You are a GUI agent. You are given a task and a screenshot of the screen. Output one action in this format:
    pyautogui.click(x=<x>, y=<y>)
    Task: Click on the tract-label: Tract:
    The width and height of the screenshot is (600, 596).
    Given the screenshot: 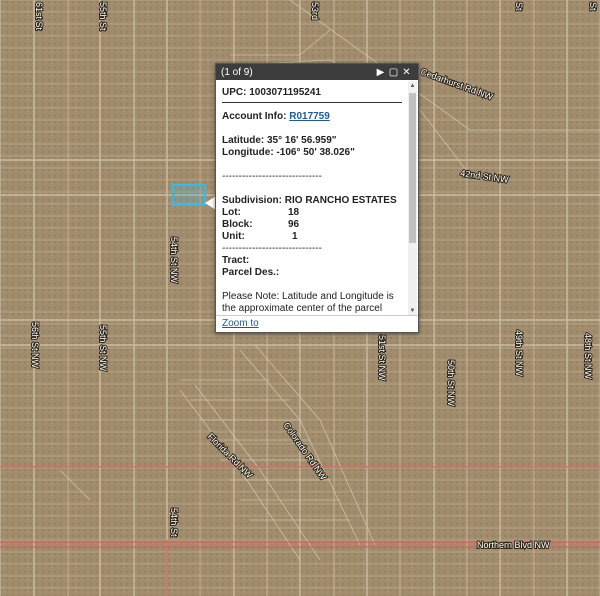 What is the action you would take?
    pyautogui.click(x=236, y=260)
    